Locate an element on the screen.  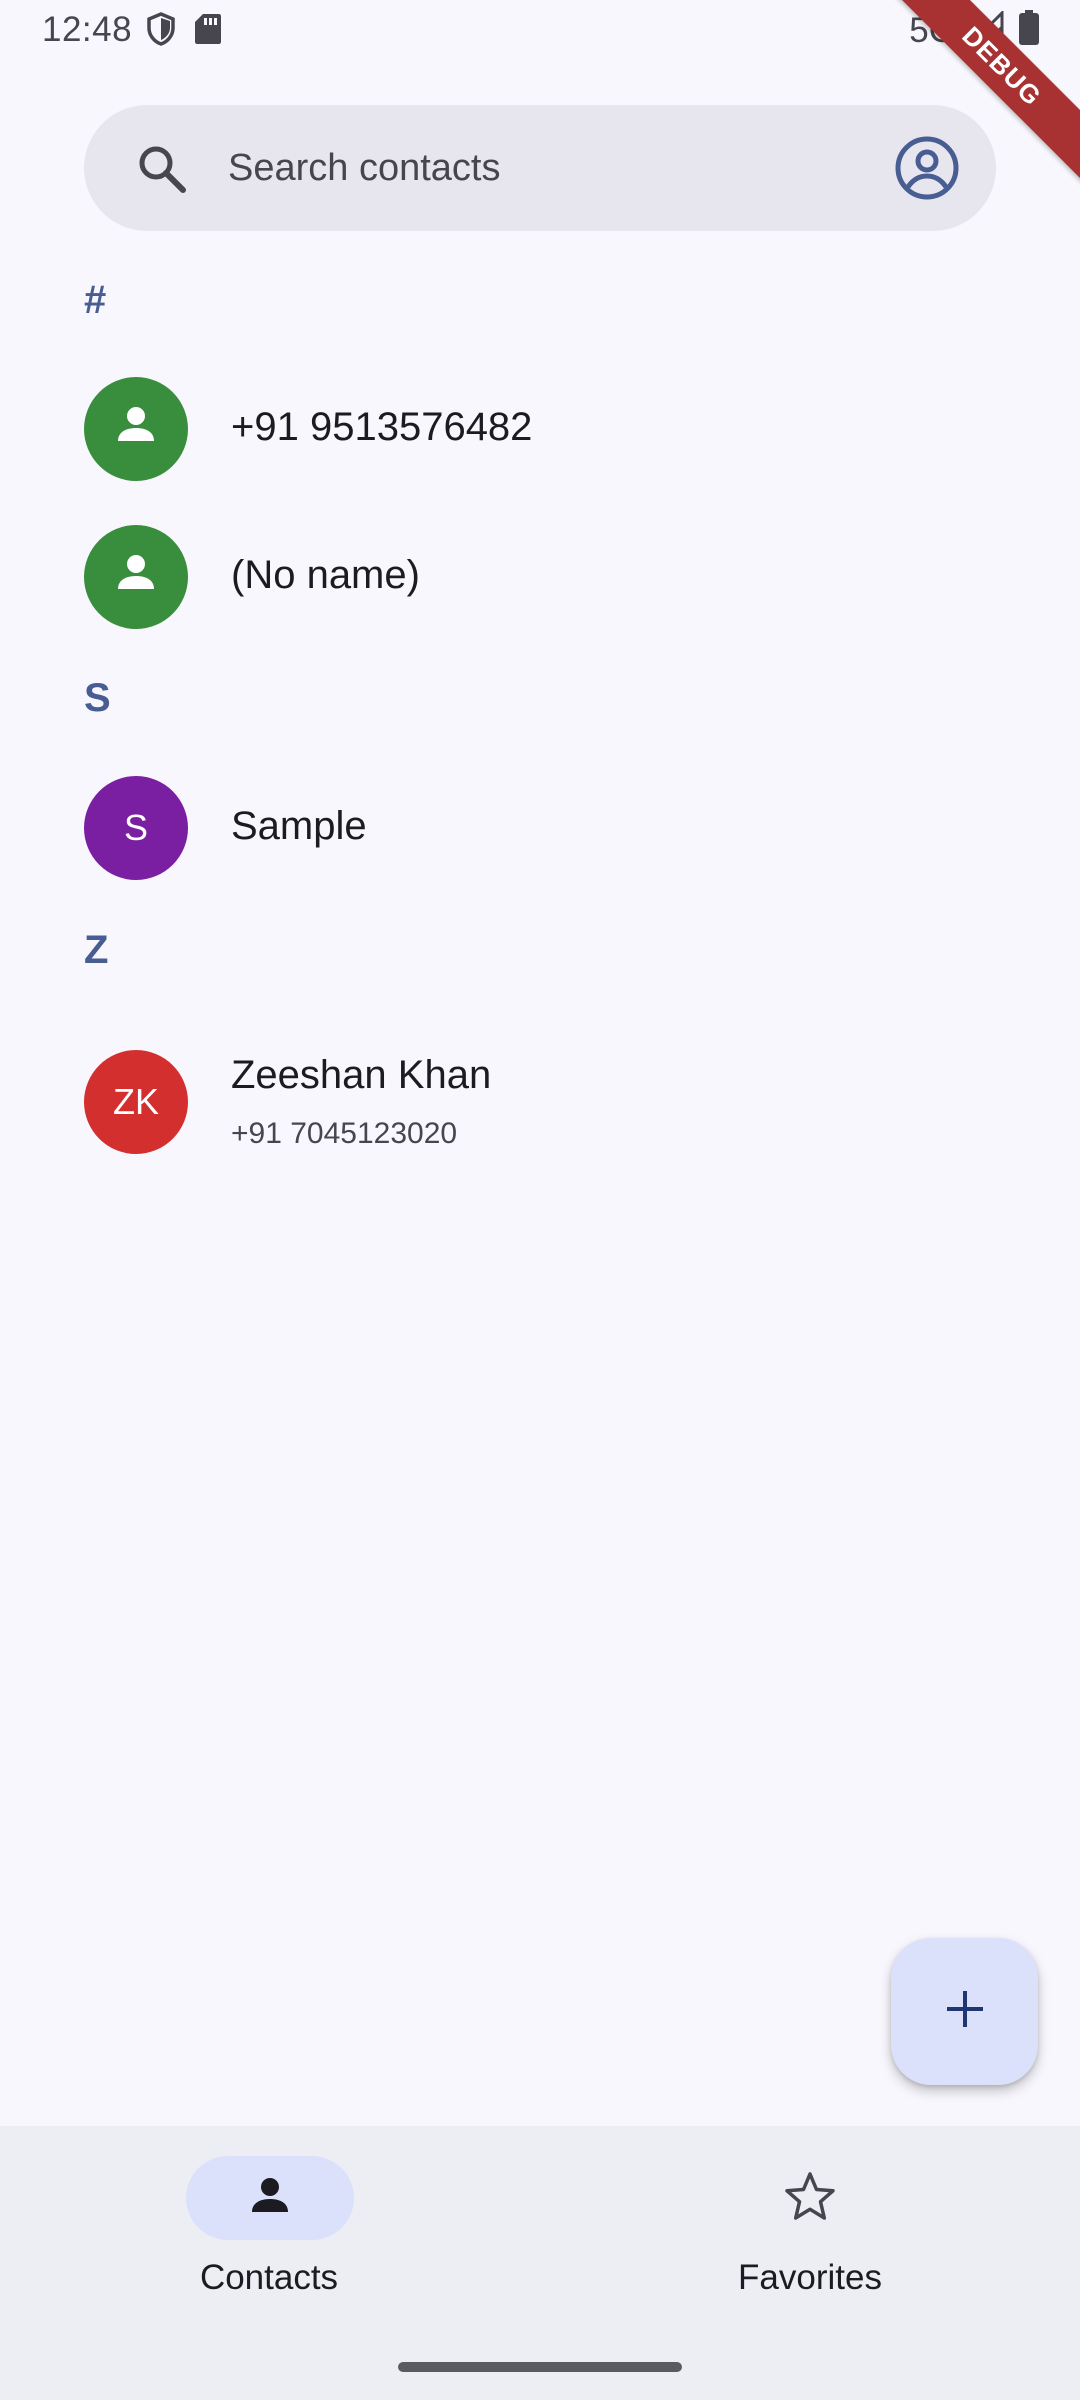
bottom-navigation: Contacts Favorites is located at coordinates (540, 2263).